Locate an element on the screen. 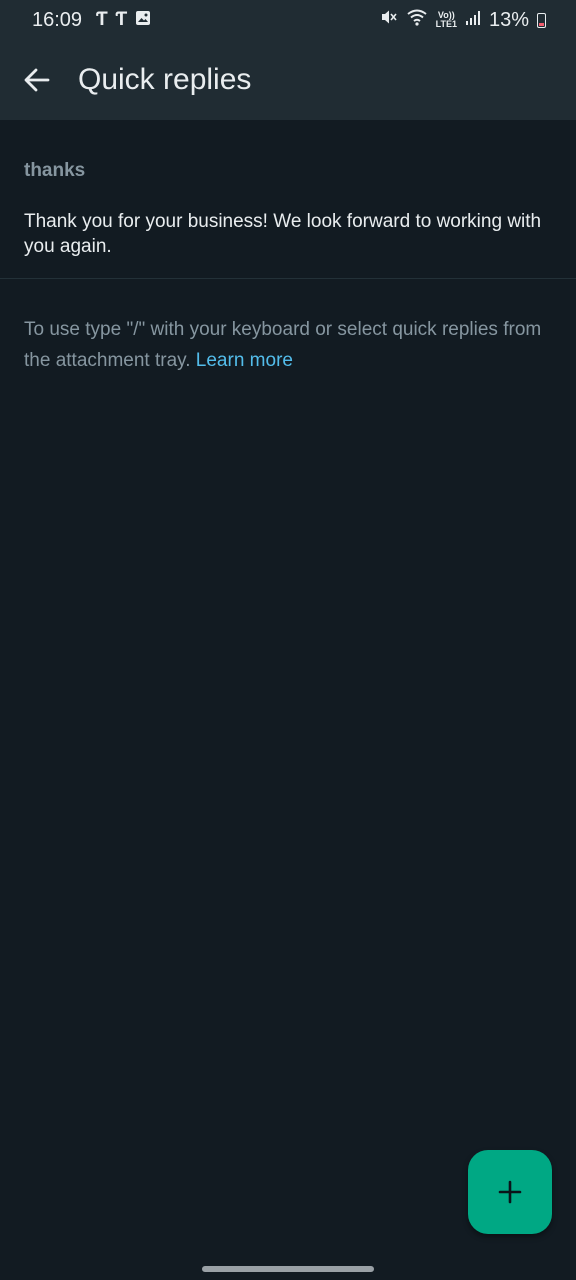 This screenshot has width=576, height=1280. status-time: 16:09 is located at coordinates (57, 19).